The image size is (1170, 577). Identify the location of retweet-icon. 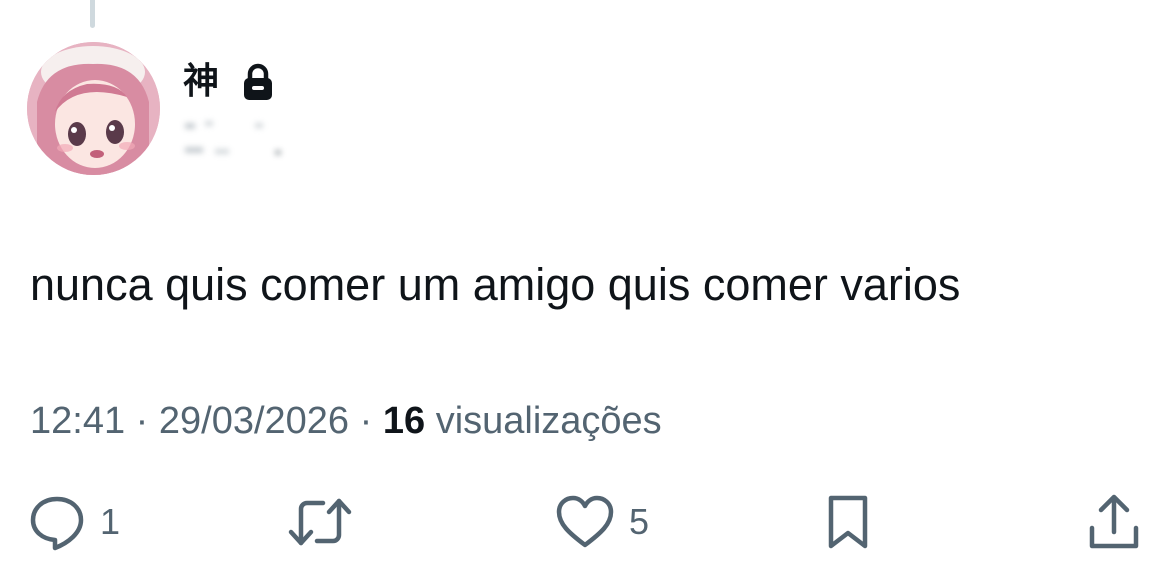
(320, 522).